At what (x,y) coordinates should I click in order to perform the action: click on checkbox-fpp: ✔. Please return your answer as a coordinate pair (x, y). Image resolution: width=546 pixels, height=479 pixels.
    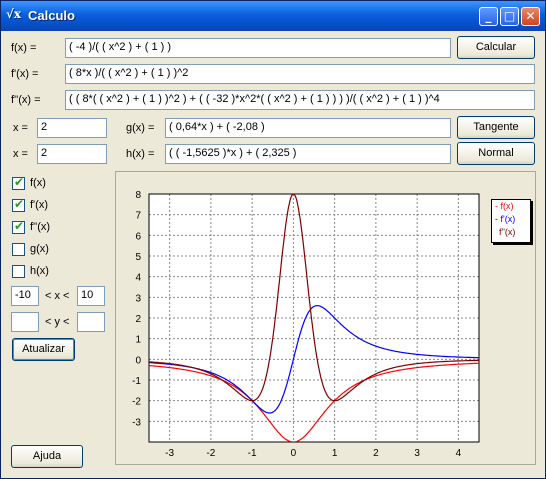
    Looking at the image, I should click on (18, 226).